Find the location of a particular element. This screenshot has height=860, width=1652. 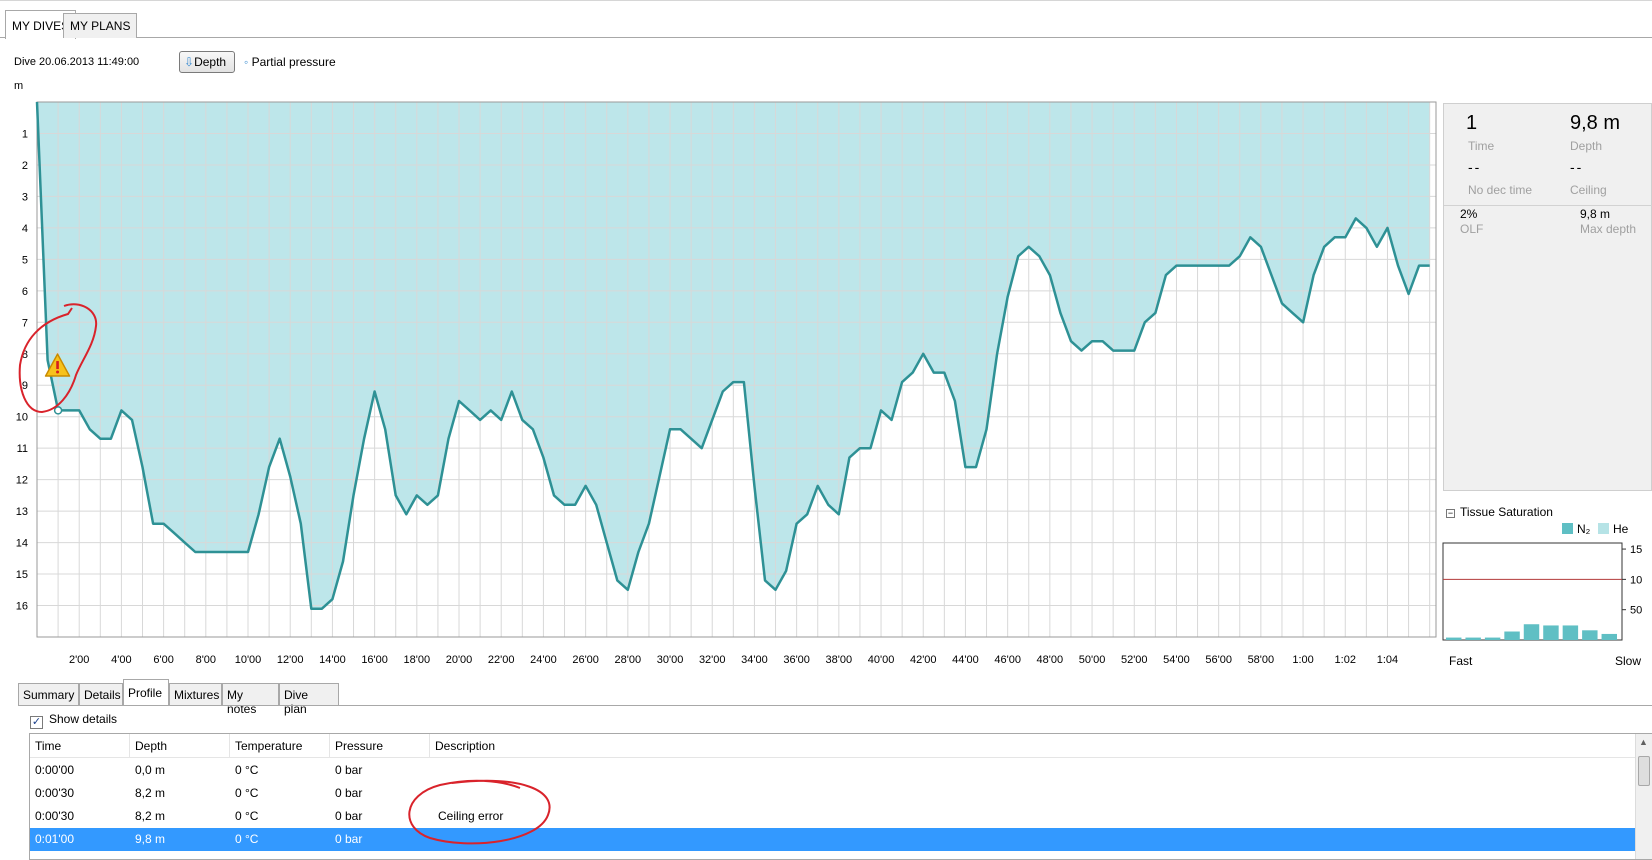

n2-swatch is located at coordinates (1567, 528).